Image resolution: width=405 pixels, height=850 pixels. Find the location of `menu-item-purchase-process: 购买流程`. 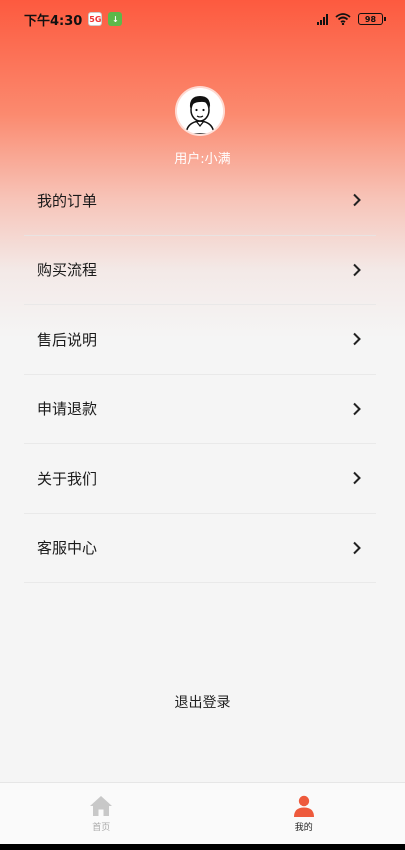

menu-item-purchase-process: 购买流程 is located at coordinates (200, 270).